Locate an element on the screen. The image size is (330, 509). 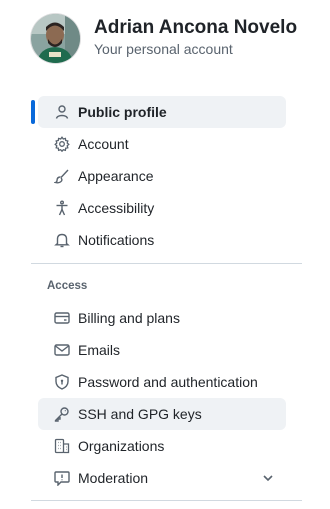
nav-label: Notifications is located at coordinates (116, 240).